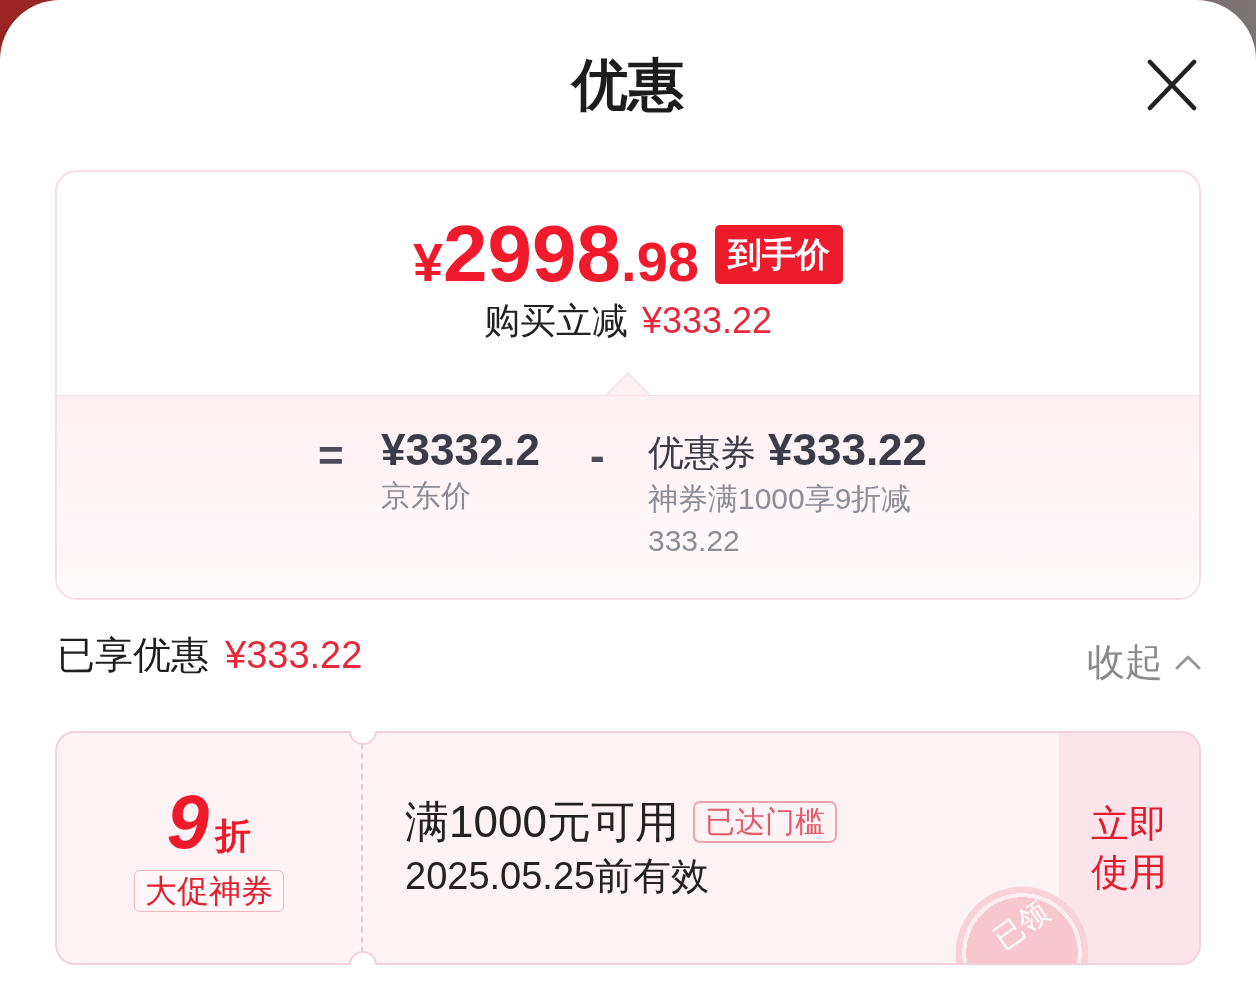 This screenshot has height=989, width=1256. Describe the element at coordinates (707, 321) in the screenshot. I see `discount-amount: ¥333.22` at that location.